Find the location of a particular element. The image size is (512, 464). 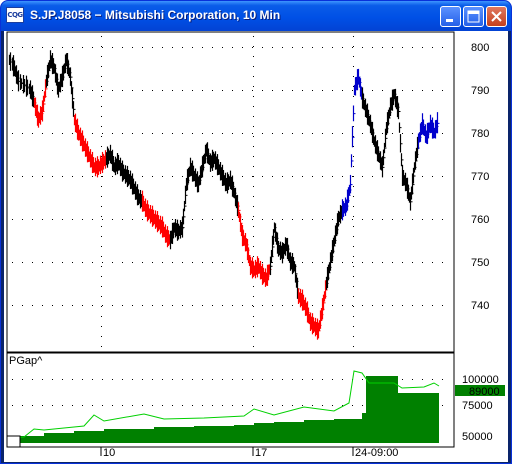

minimize-button is located at coordinates (450, 16).